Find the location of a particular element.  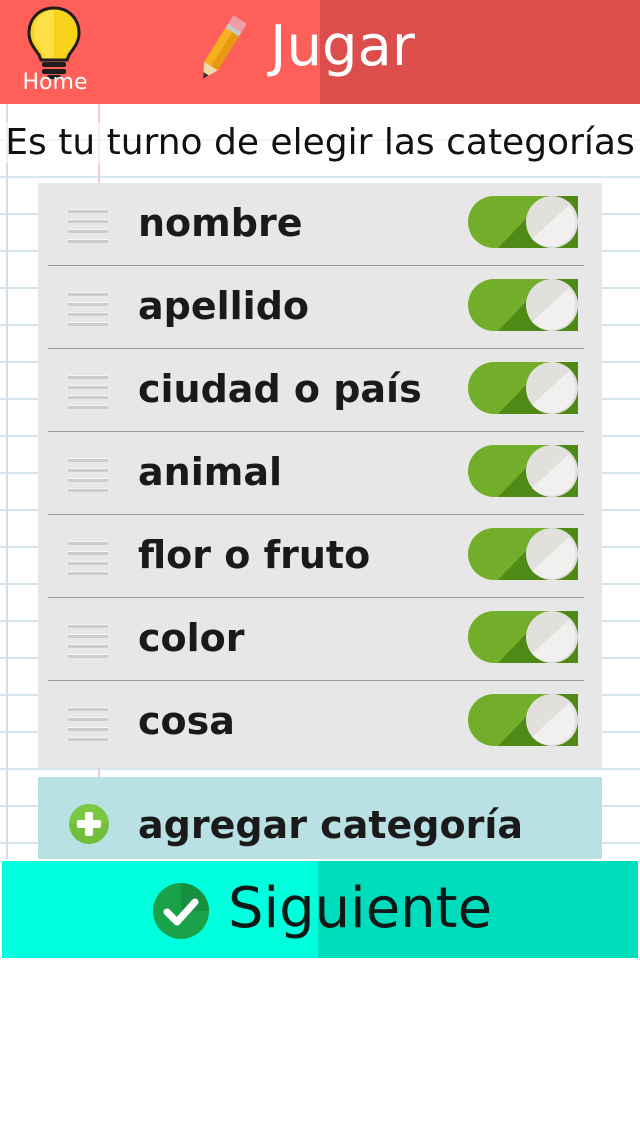

category-label: nombre is located at coordinates (220, 223).